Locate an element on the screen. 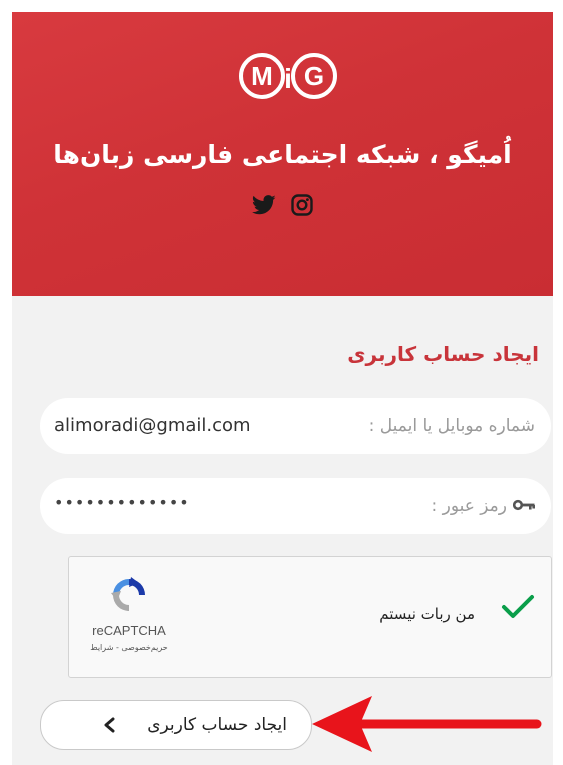  svg-text: i is located at coordinates (288, 78).